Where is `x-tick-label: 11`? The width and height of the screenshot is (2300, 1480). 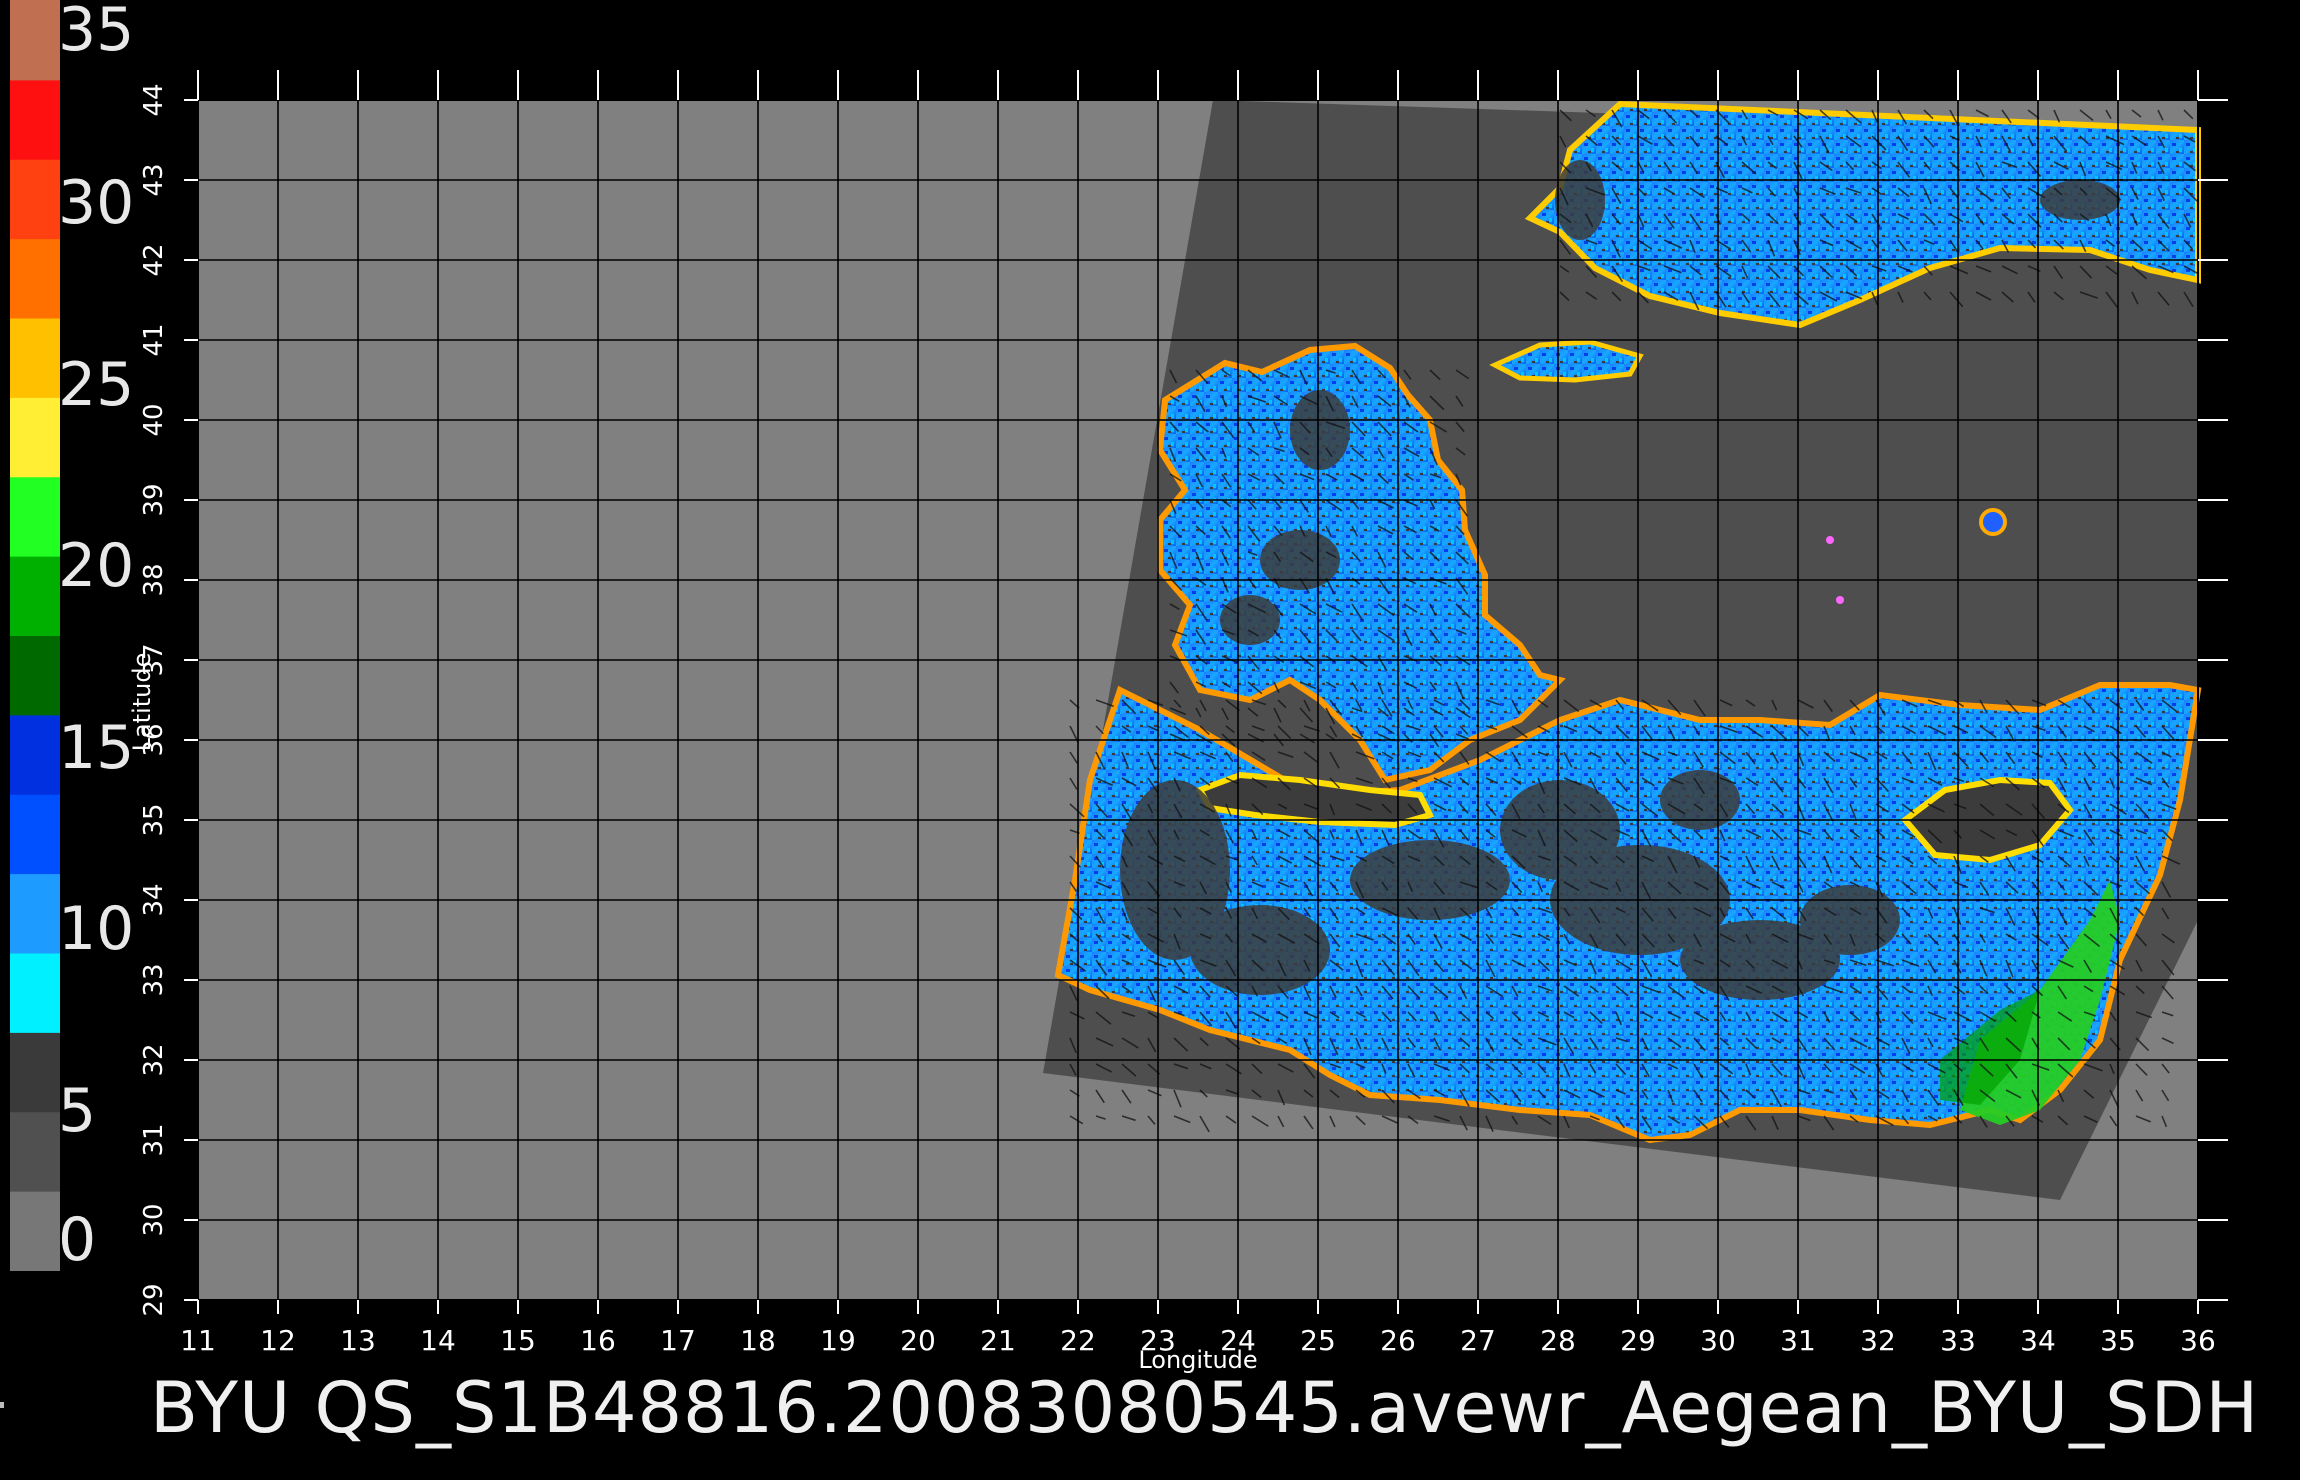
x-tick-label: 11 is located at coordinates (198, 1340).